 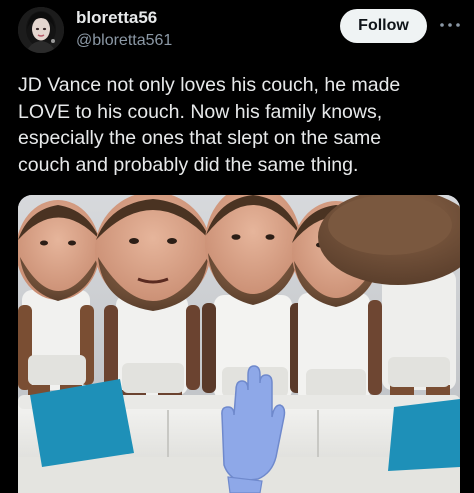 I want to click on tweet-header: bloretta56 @bloretta561 Follow, so click(x=237, y=30).